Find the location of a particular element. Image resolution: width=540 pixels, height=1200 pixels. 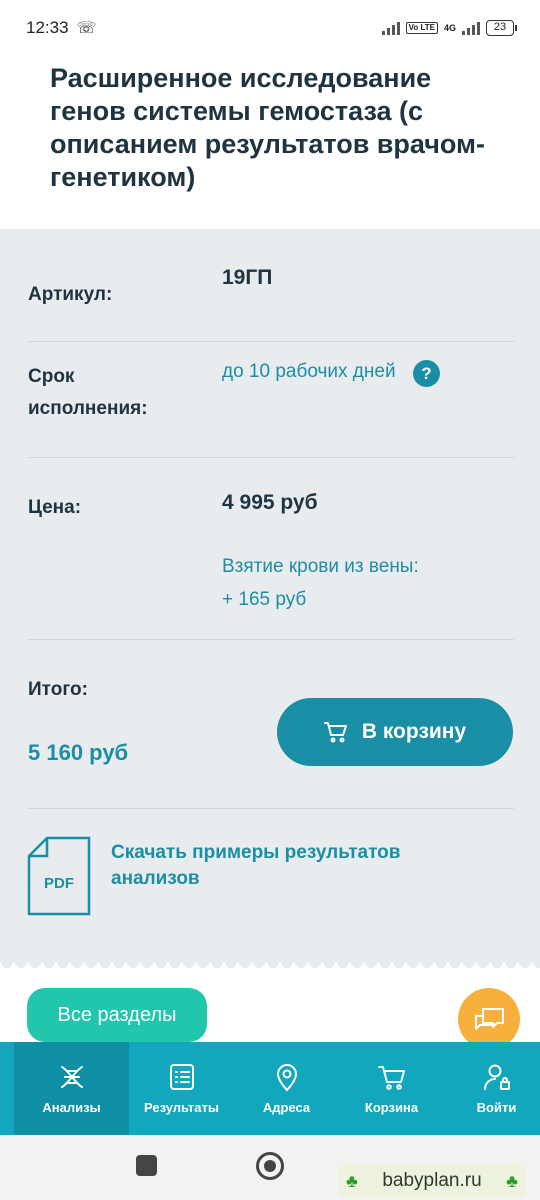

total-label: Итого: is located at coordinates (58, 689).